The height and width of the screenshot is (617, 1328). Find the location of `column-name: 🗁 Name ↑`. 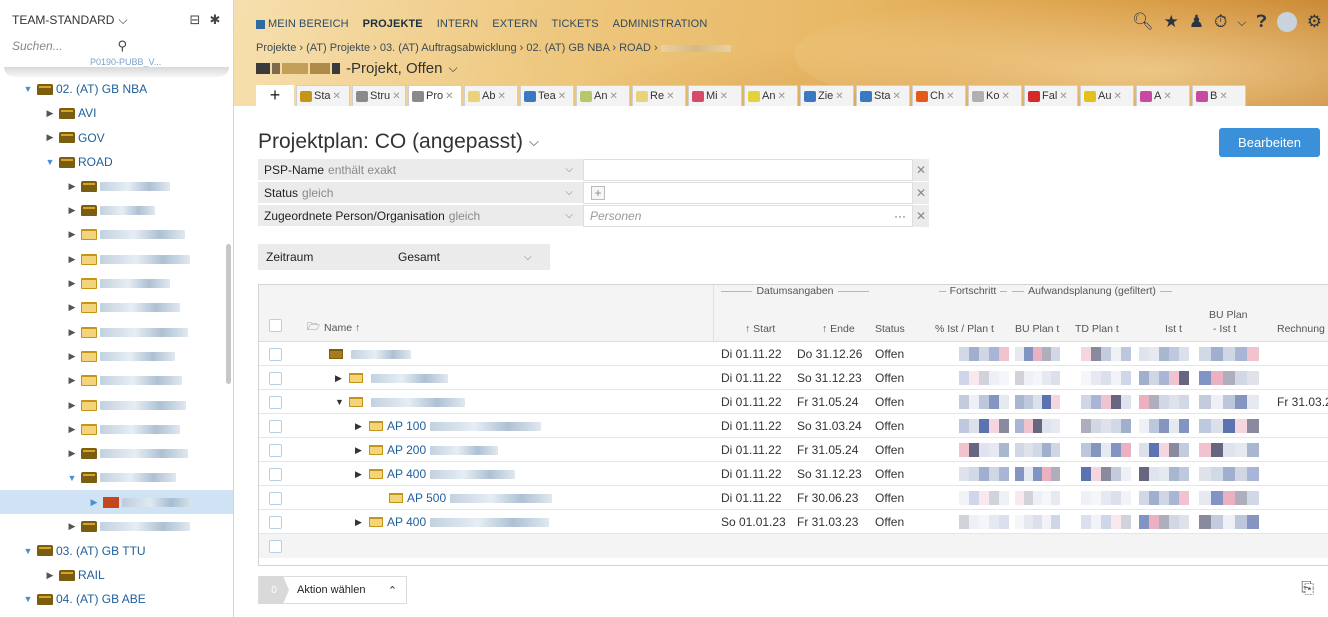

column-name: 🗁 Name ↑ is located at coordinates (333, 328).